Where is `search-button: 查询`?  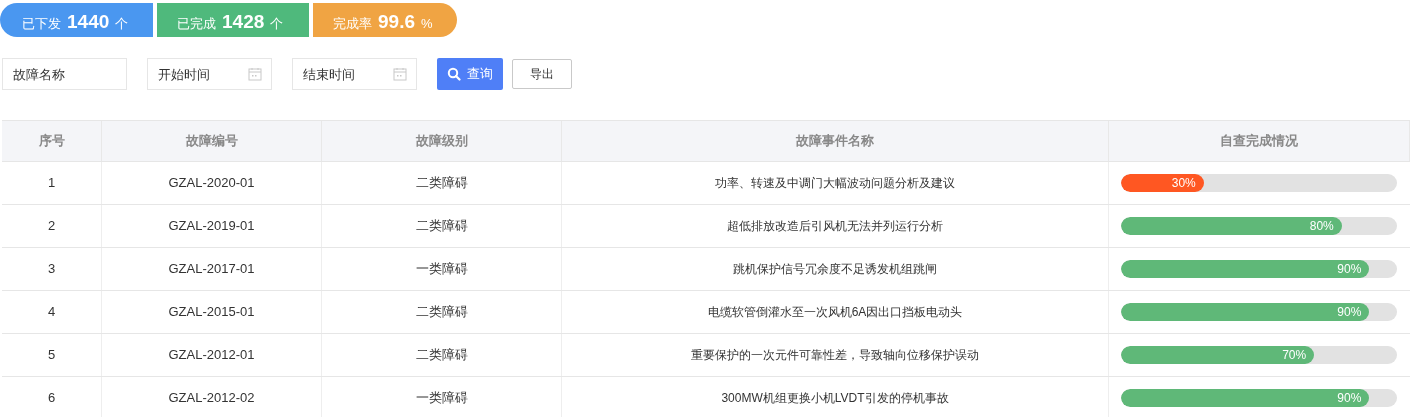 search-button: 查询 is located at coordinates (470, 74).